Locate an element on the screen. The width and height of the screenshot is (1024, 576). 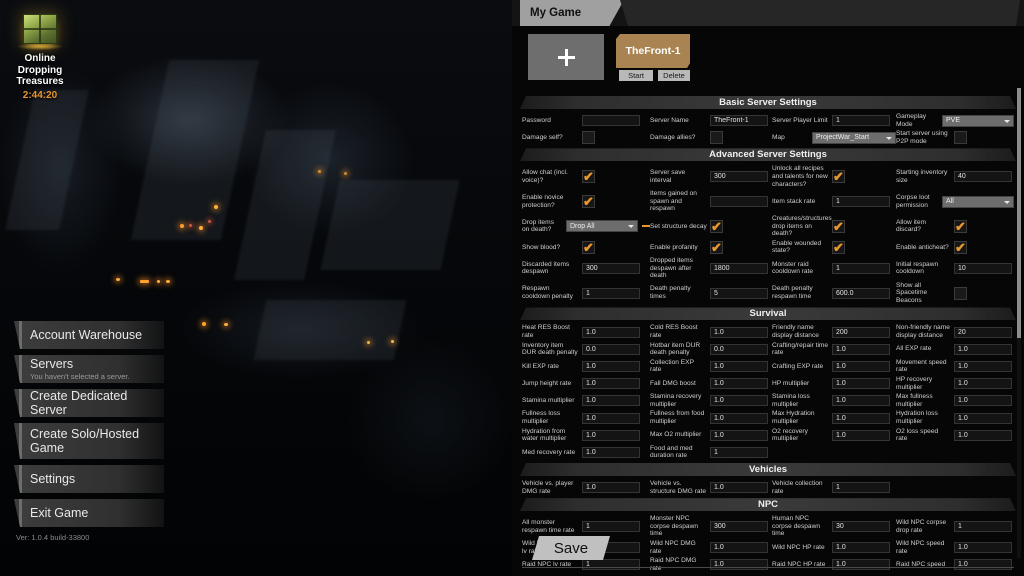
input-discarded-items-despawn is located at coordinates (611, 268).